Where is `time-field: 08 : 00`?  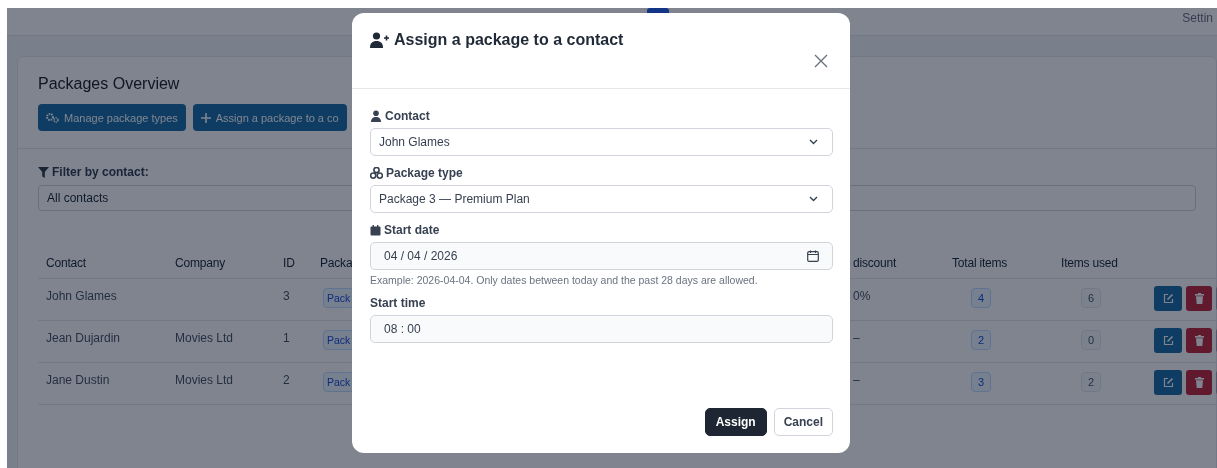
time-field: 08 : 00 is located at coordinates (601, 329).